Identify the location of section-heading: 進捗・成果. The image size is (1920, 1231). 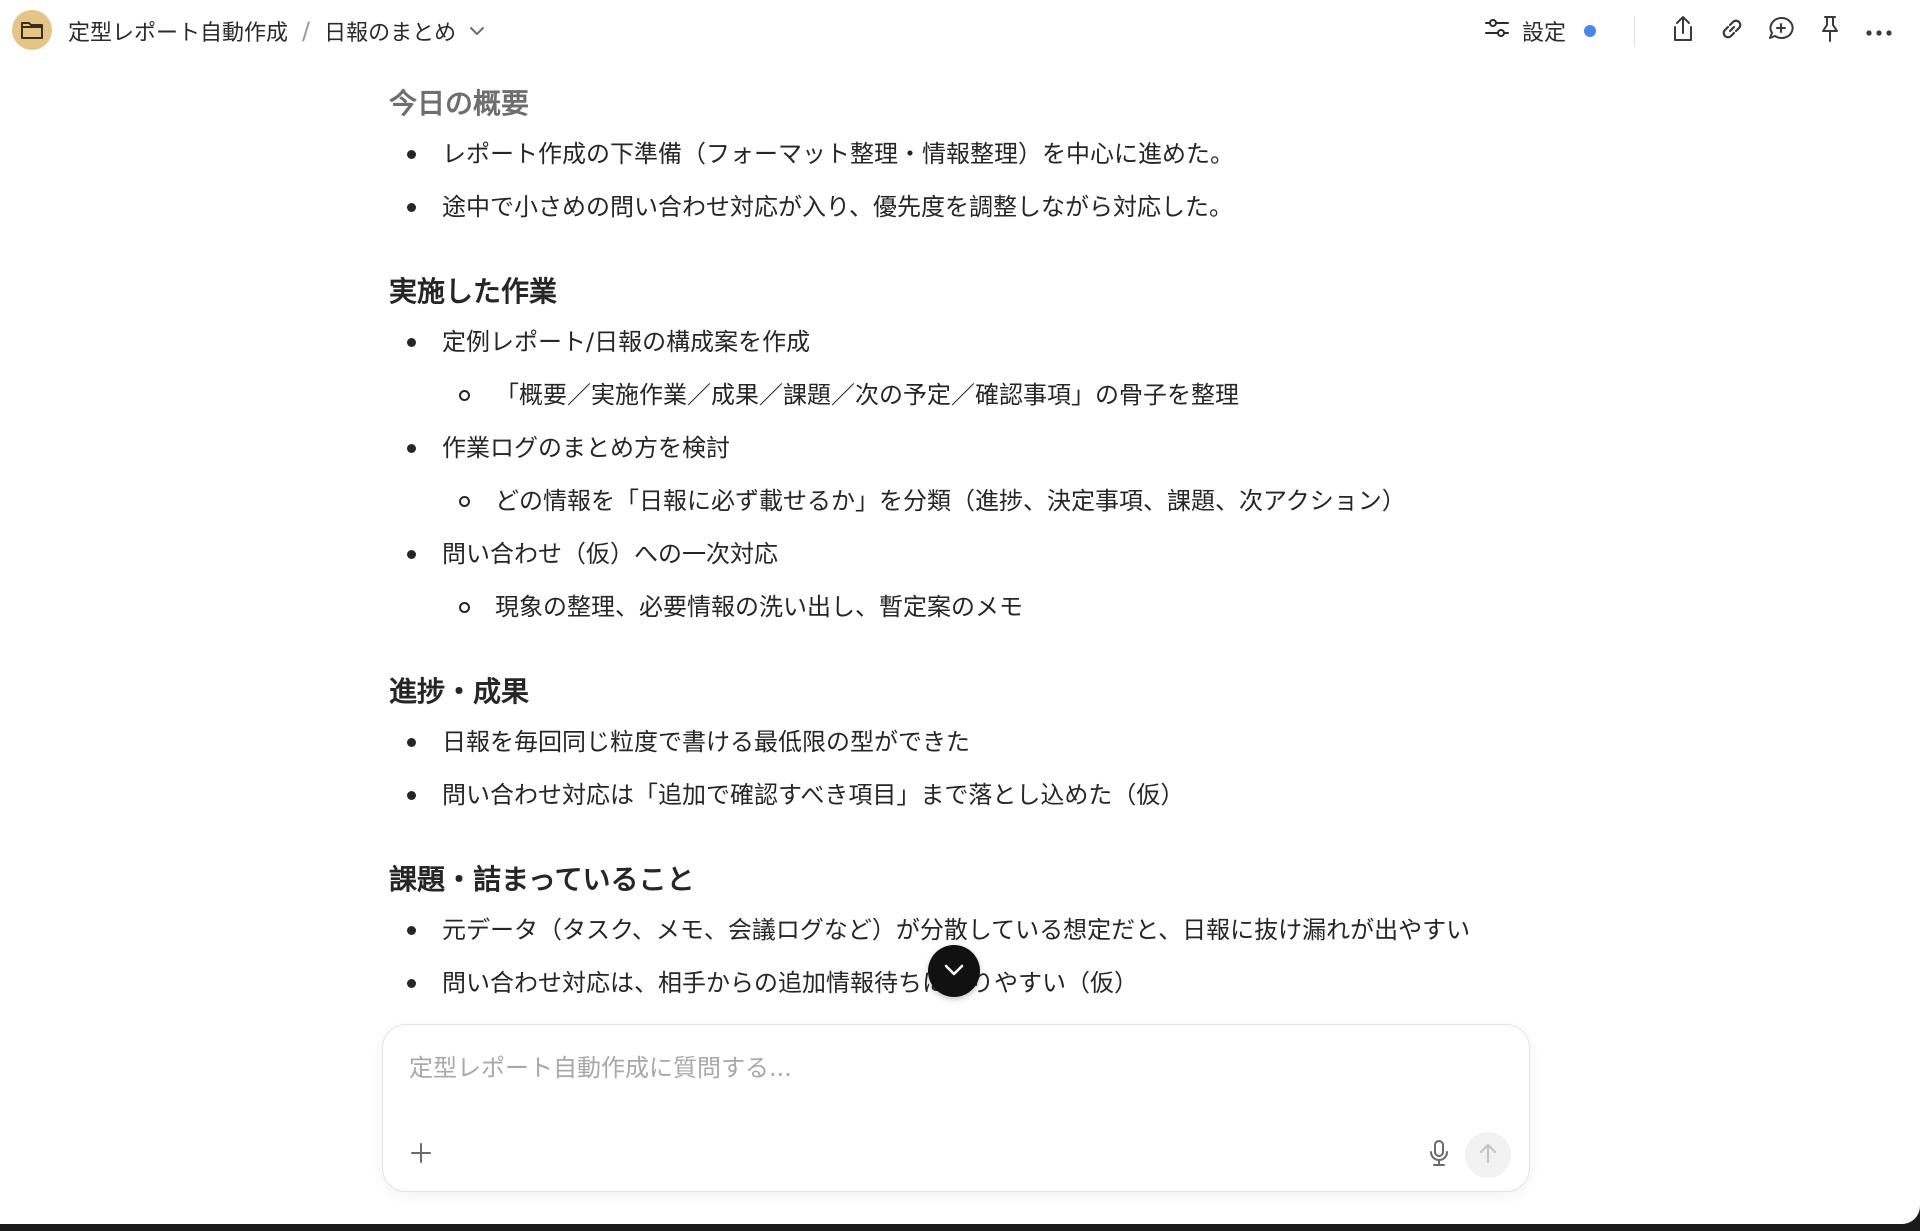
(459, 691).